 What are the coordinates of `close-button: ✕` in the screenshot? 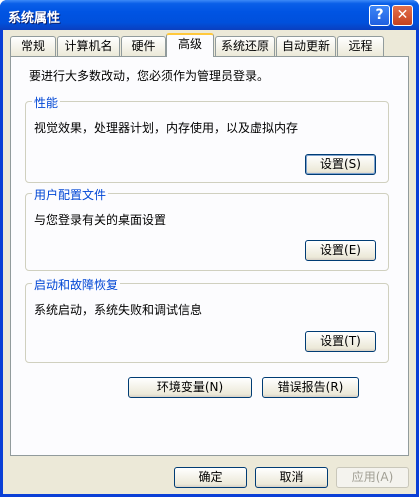 It's located at (402, 15).